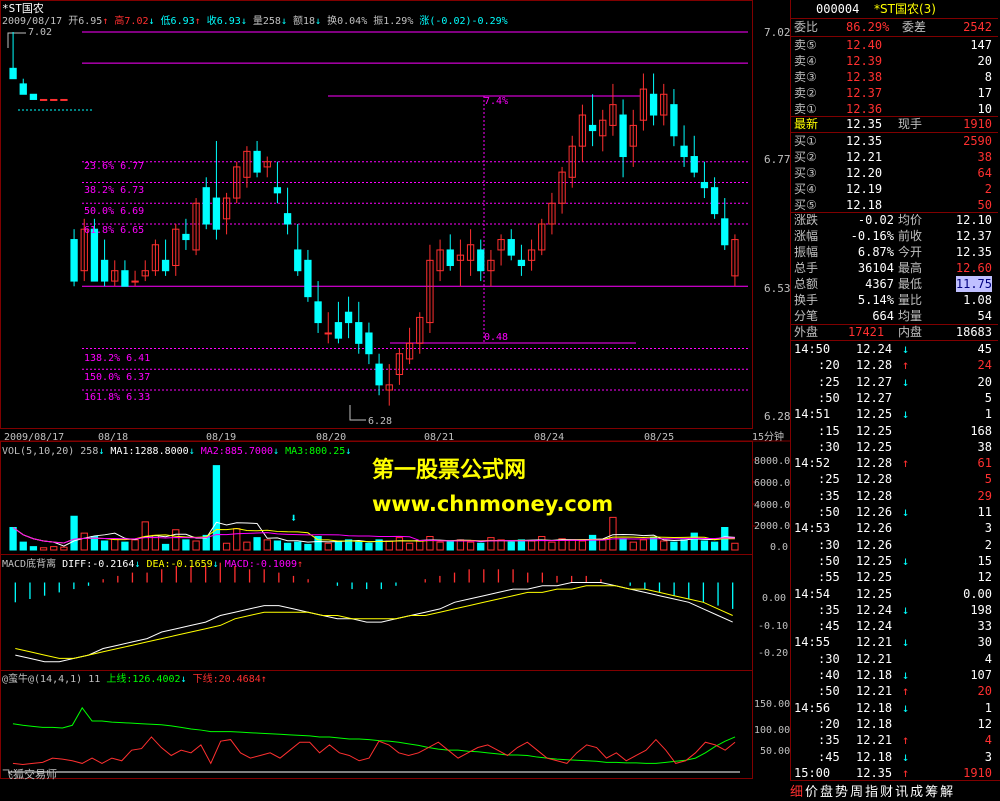 The height and width of the screenshot is (801, 1000). I want to click on stat-value: 4367, so click(879, 284).